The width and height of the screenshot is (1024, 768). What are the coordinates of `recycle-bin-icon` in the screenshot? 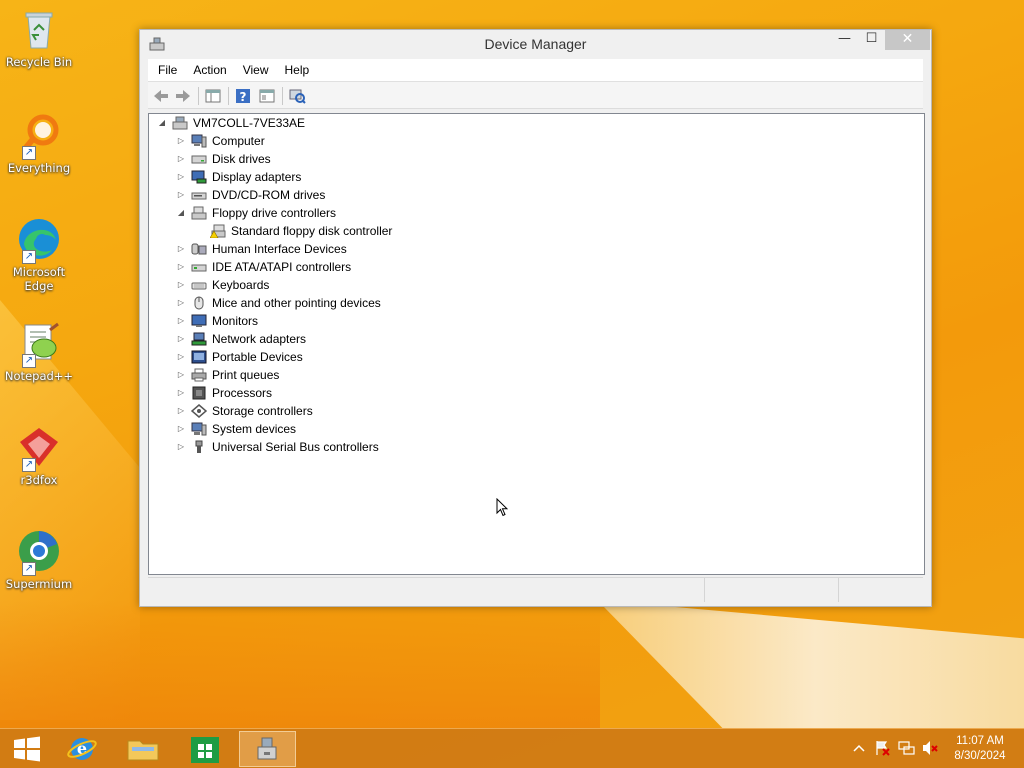 It's located at (39, 29).